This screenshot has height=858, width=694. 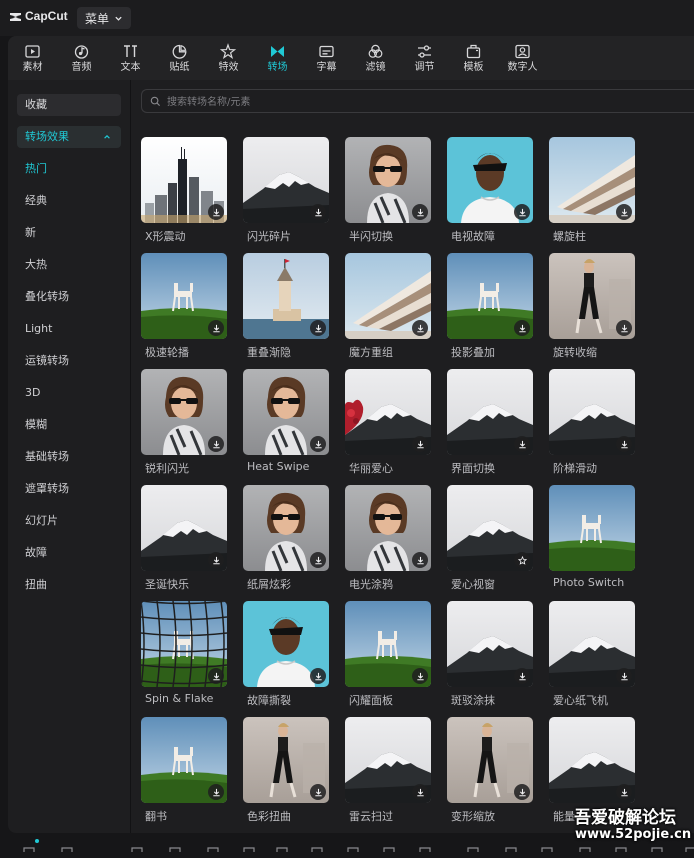 I want to click on sidebar-item: 扭曲, so click(x=36, y=585).